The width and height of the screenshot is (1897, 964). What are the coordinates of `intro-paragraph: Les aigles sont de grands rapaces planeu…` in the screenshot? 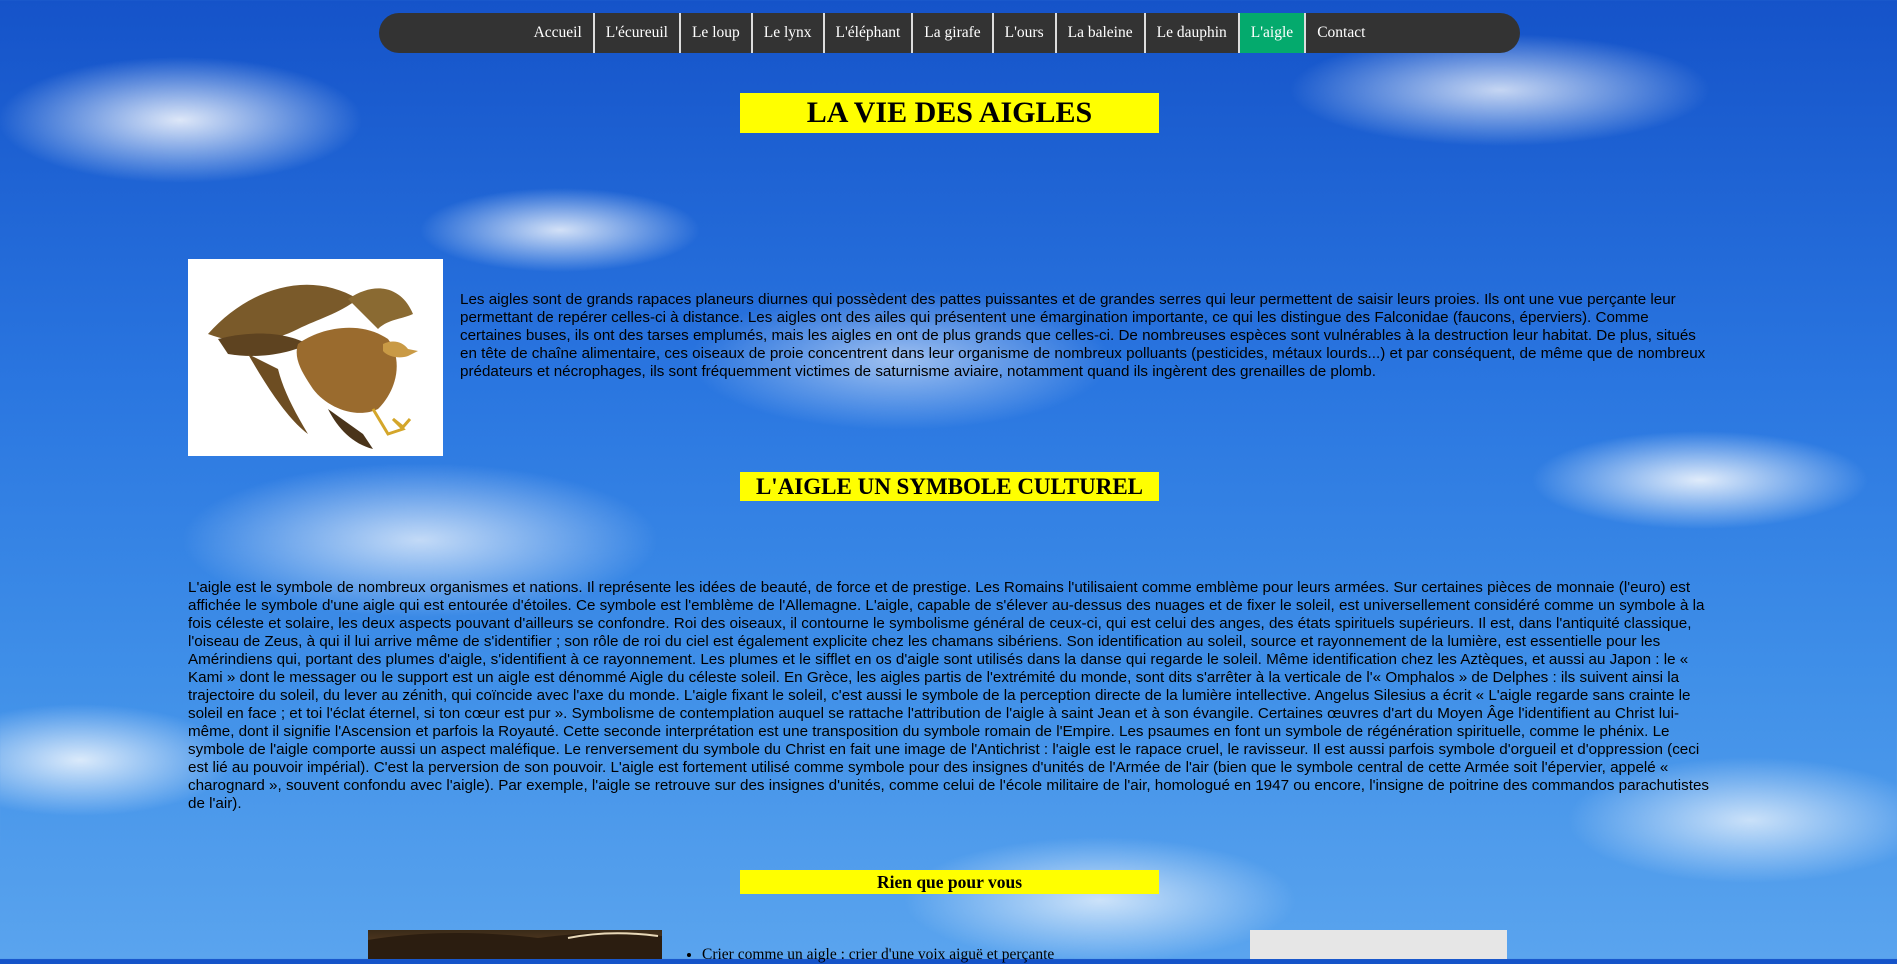 It's located at (1083, 335).